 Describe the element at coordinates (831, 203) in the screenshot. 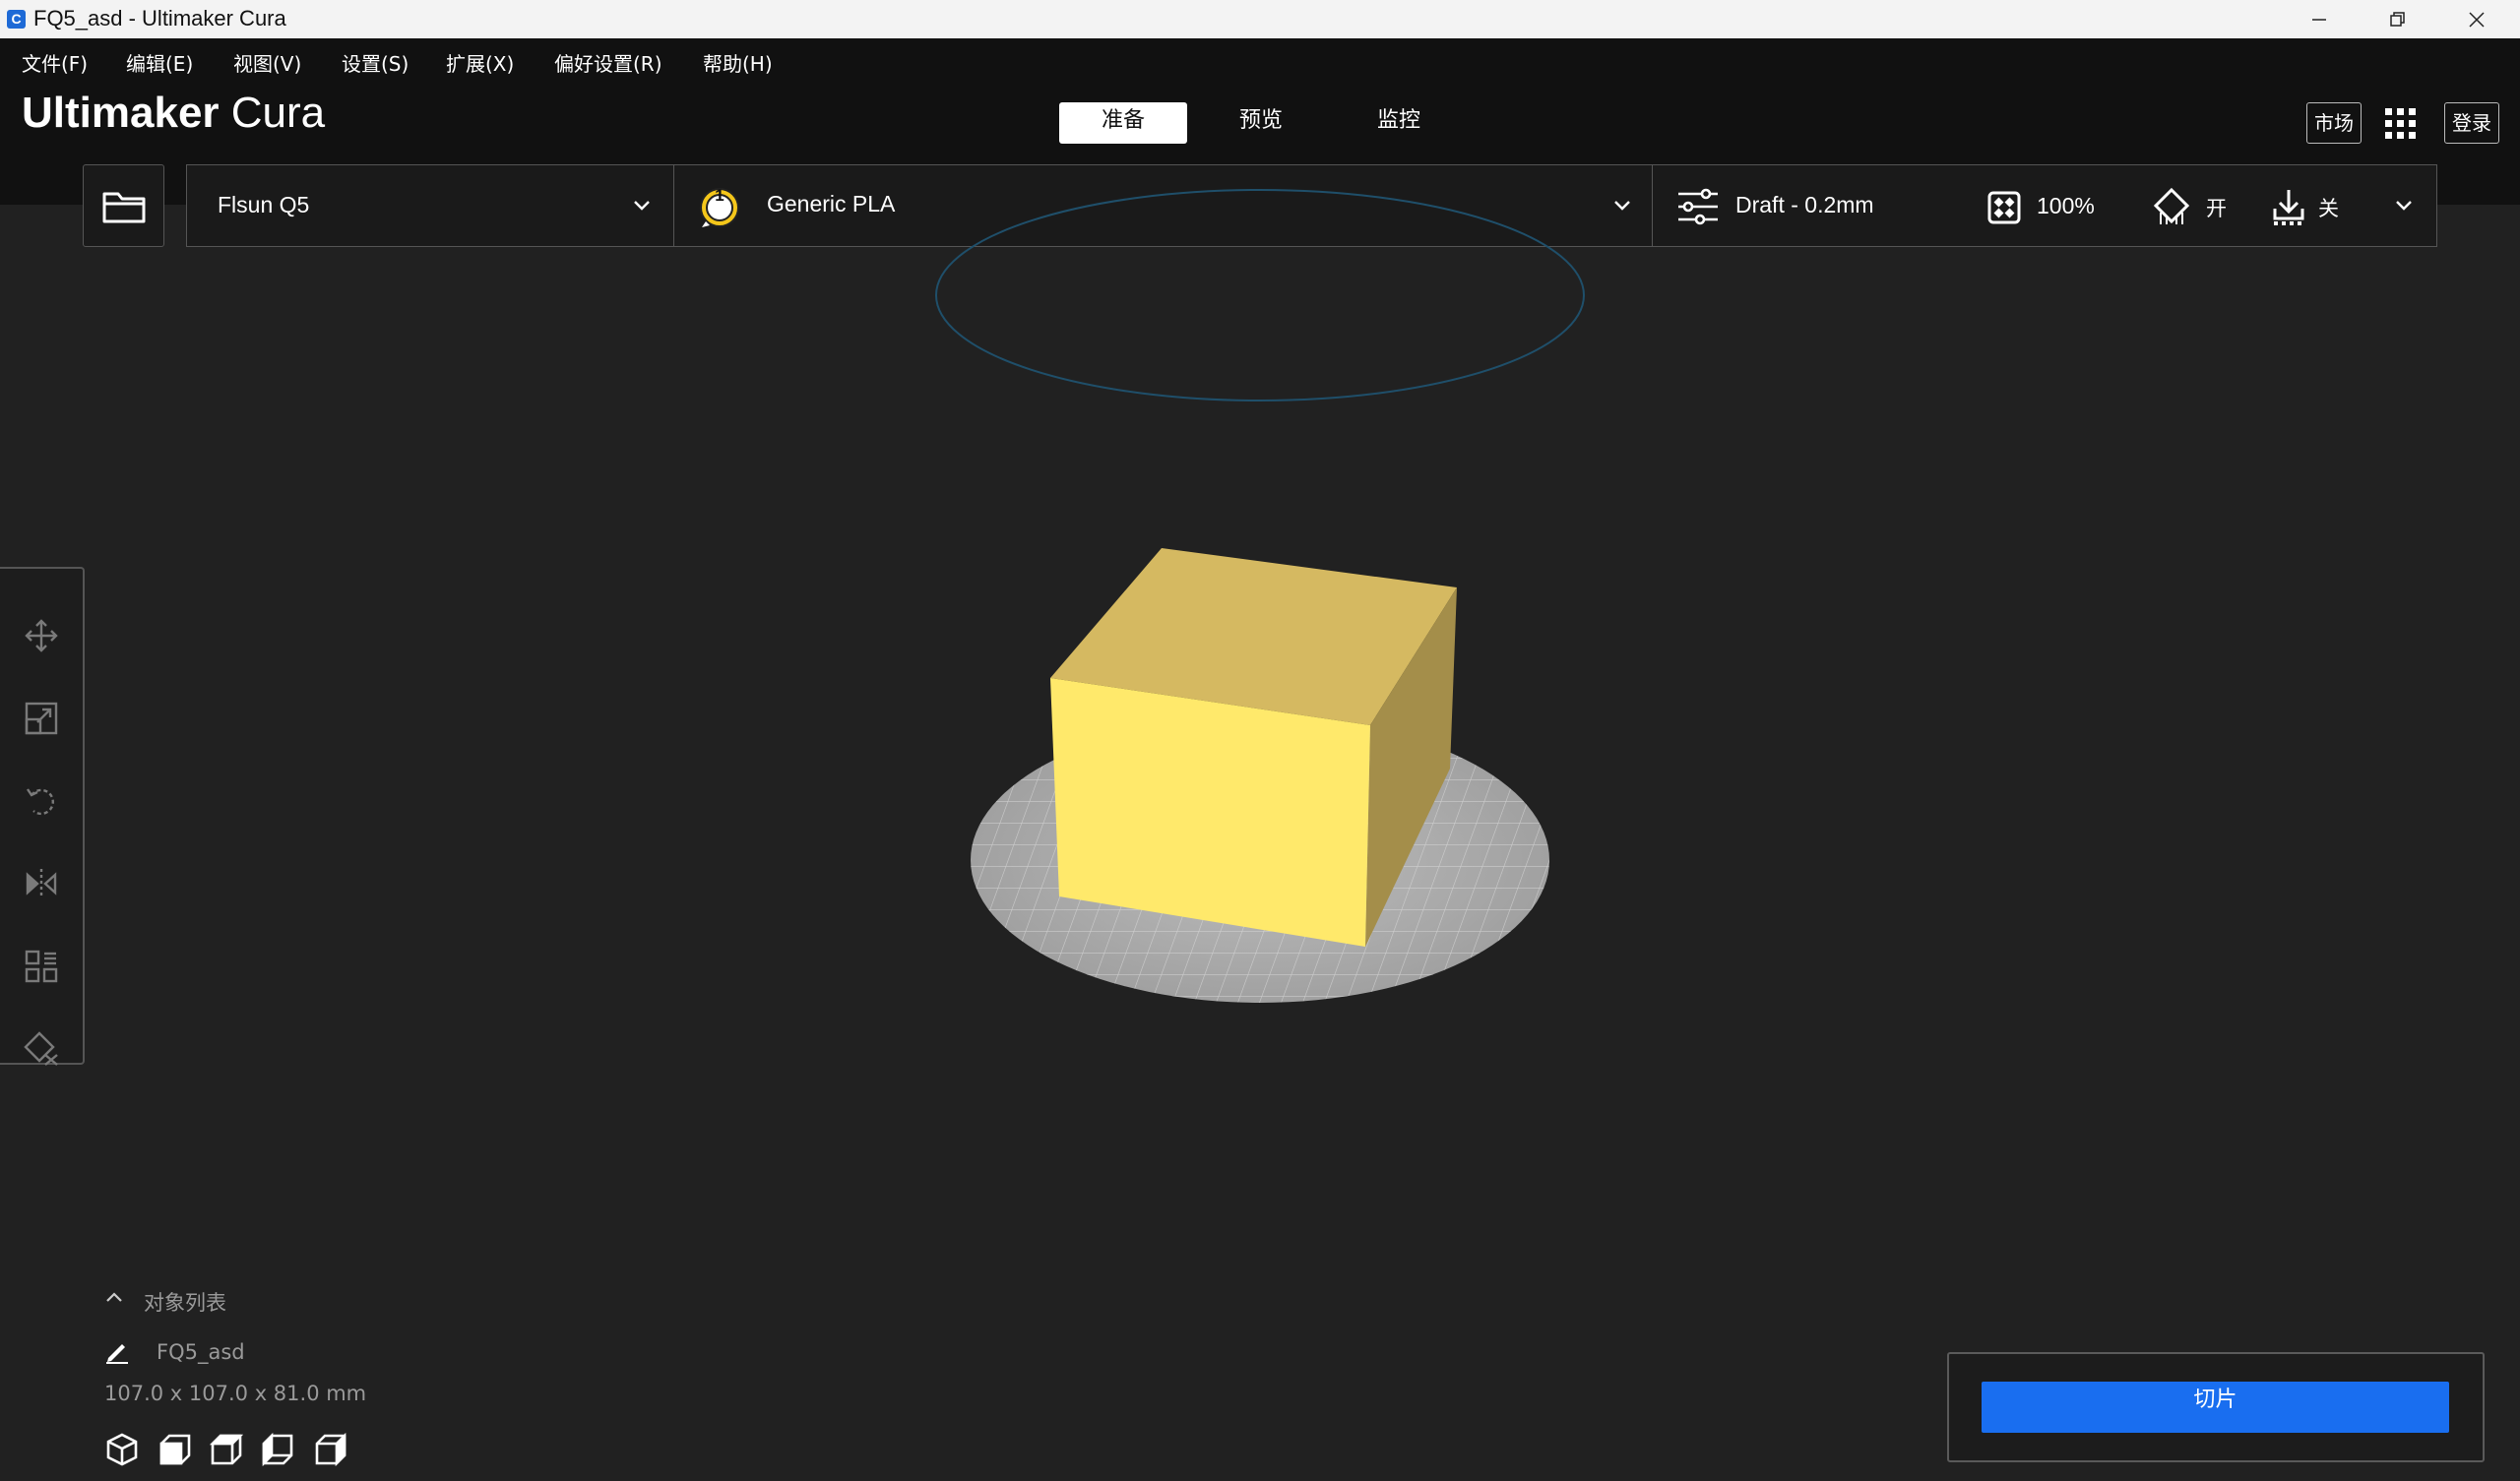

I see `material-name: Generic PLA` at that location.